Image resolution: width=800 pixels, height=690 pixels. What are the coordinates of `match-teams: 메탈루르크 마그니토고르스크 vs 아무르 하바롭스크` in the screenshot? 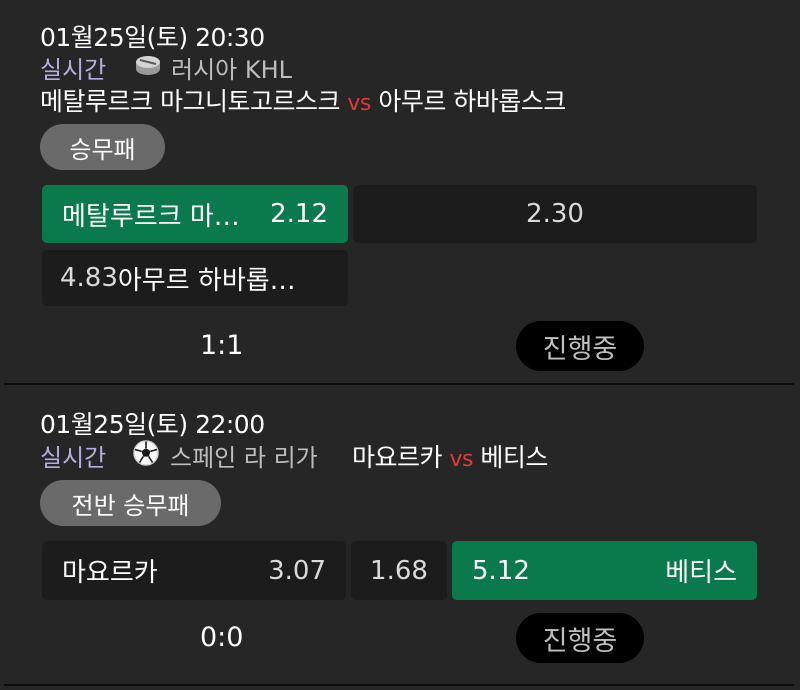 It's located at (303, 100).